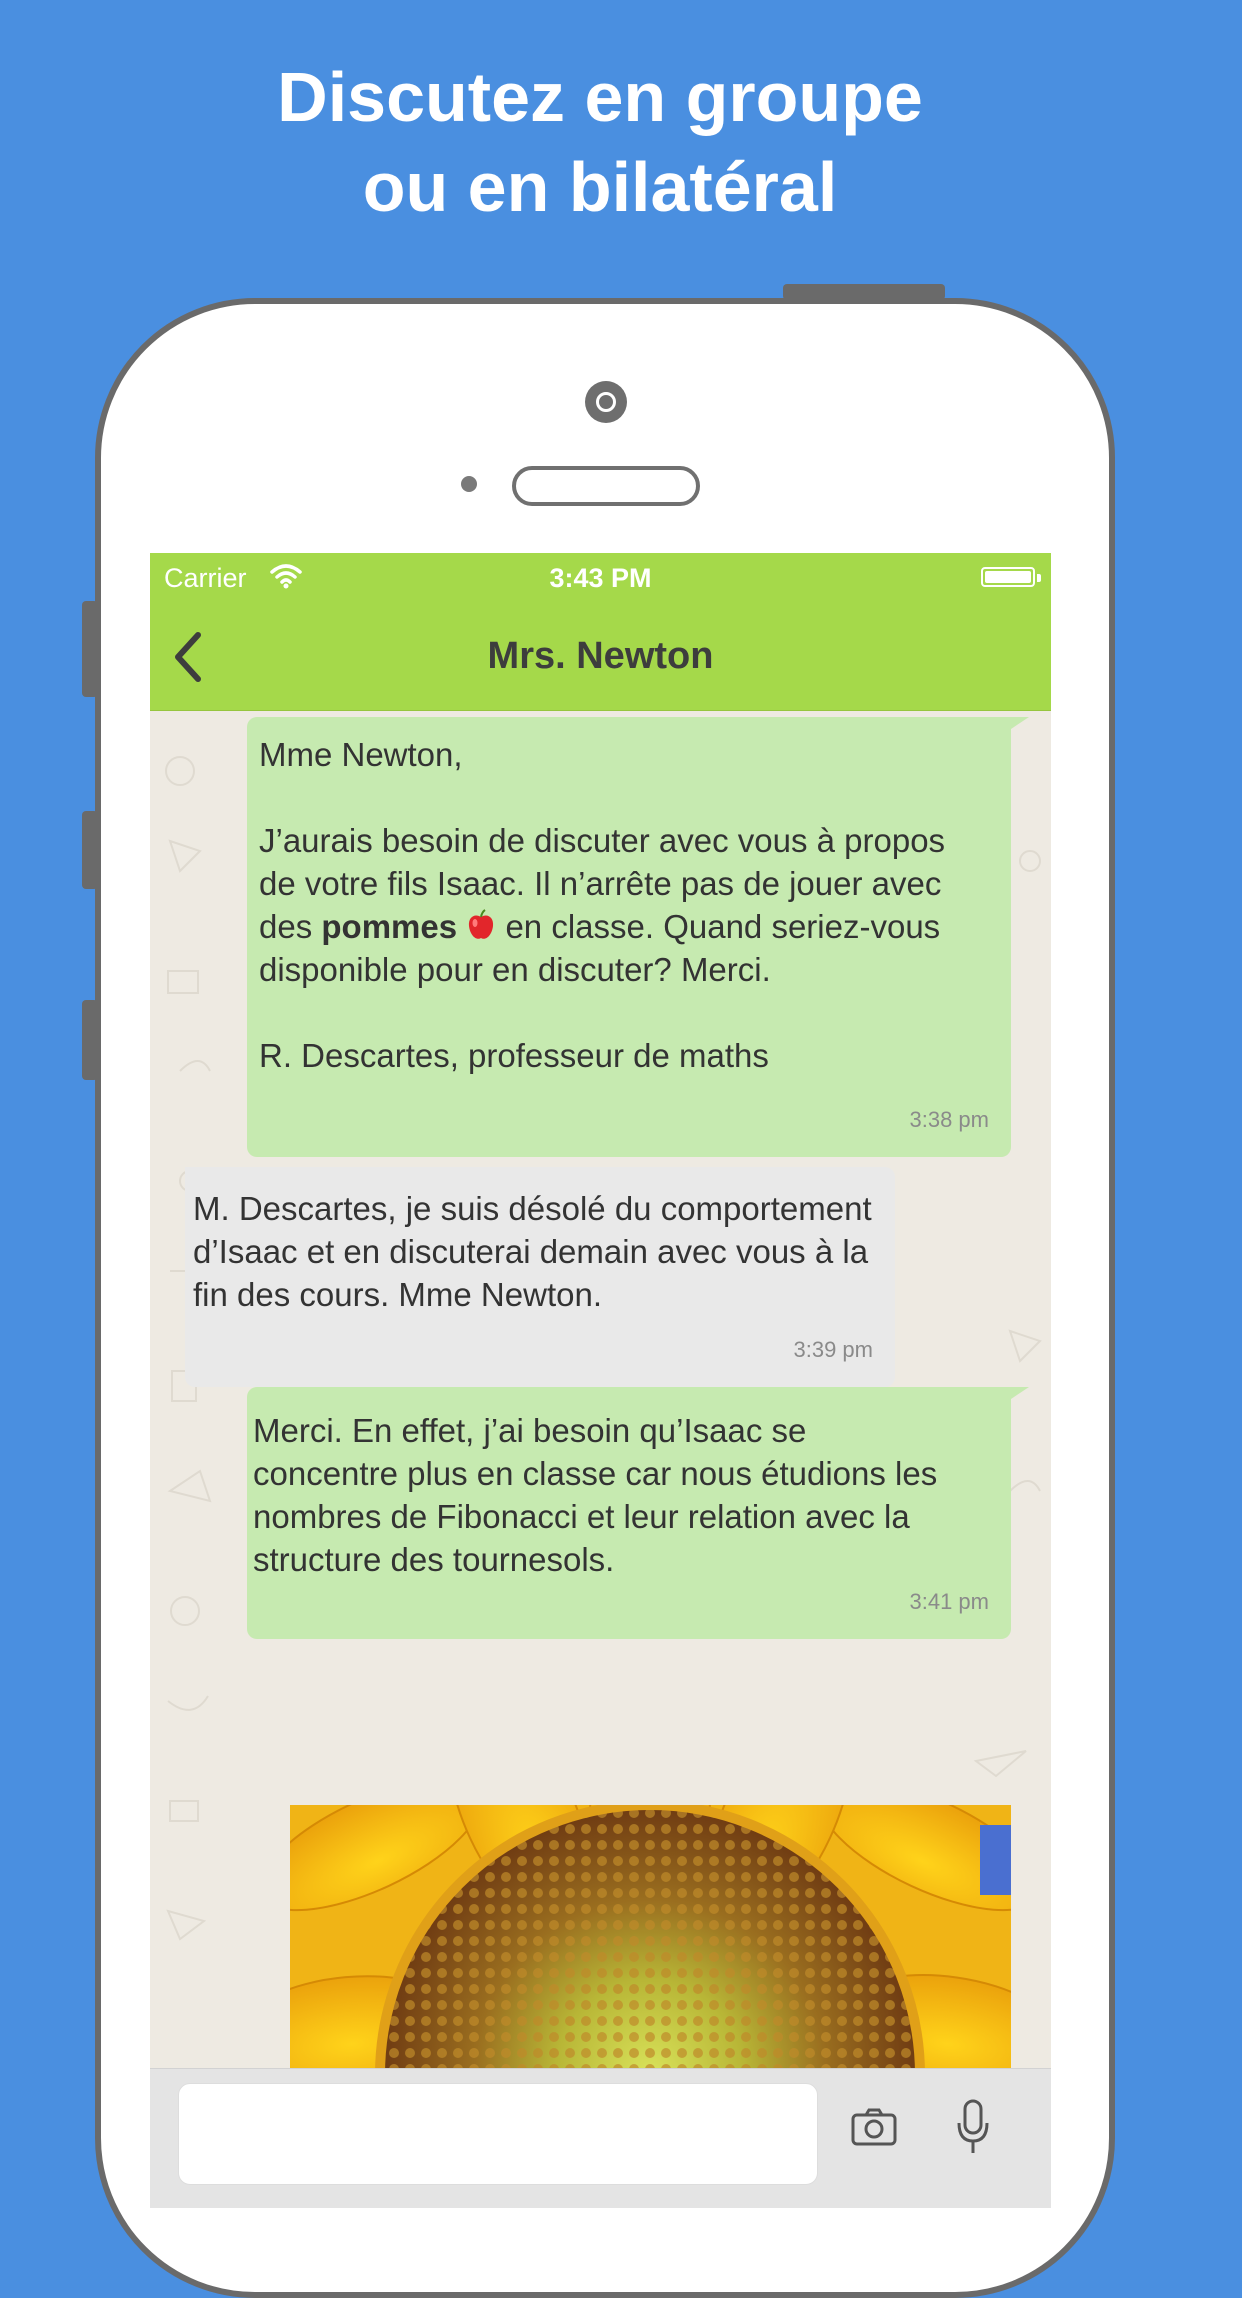 This screenshot has width=1242, height=2298. Describe the element at coordinates (949, 1601) in the screenshot. I see `message-timestamp: 3:41 pm` at that location.